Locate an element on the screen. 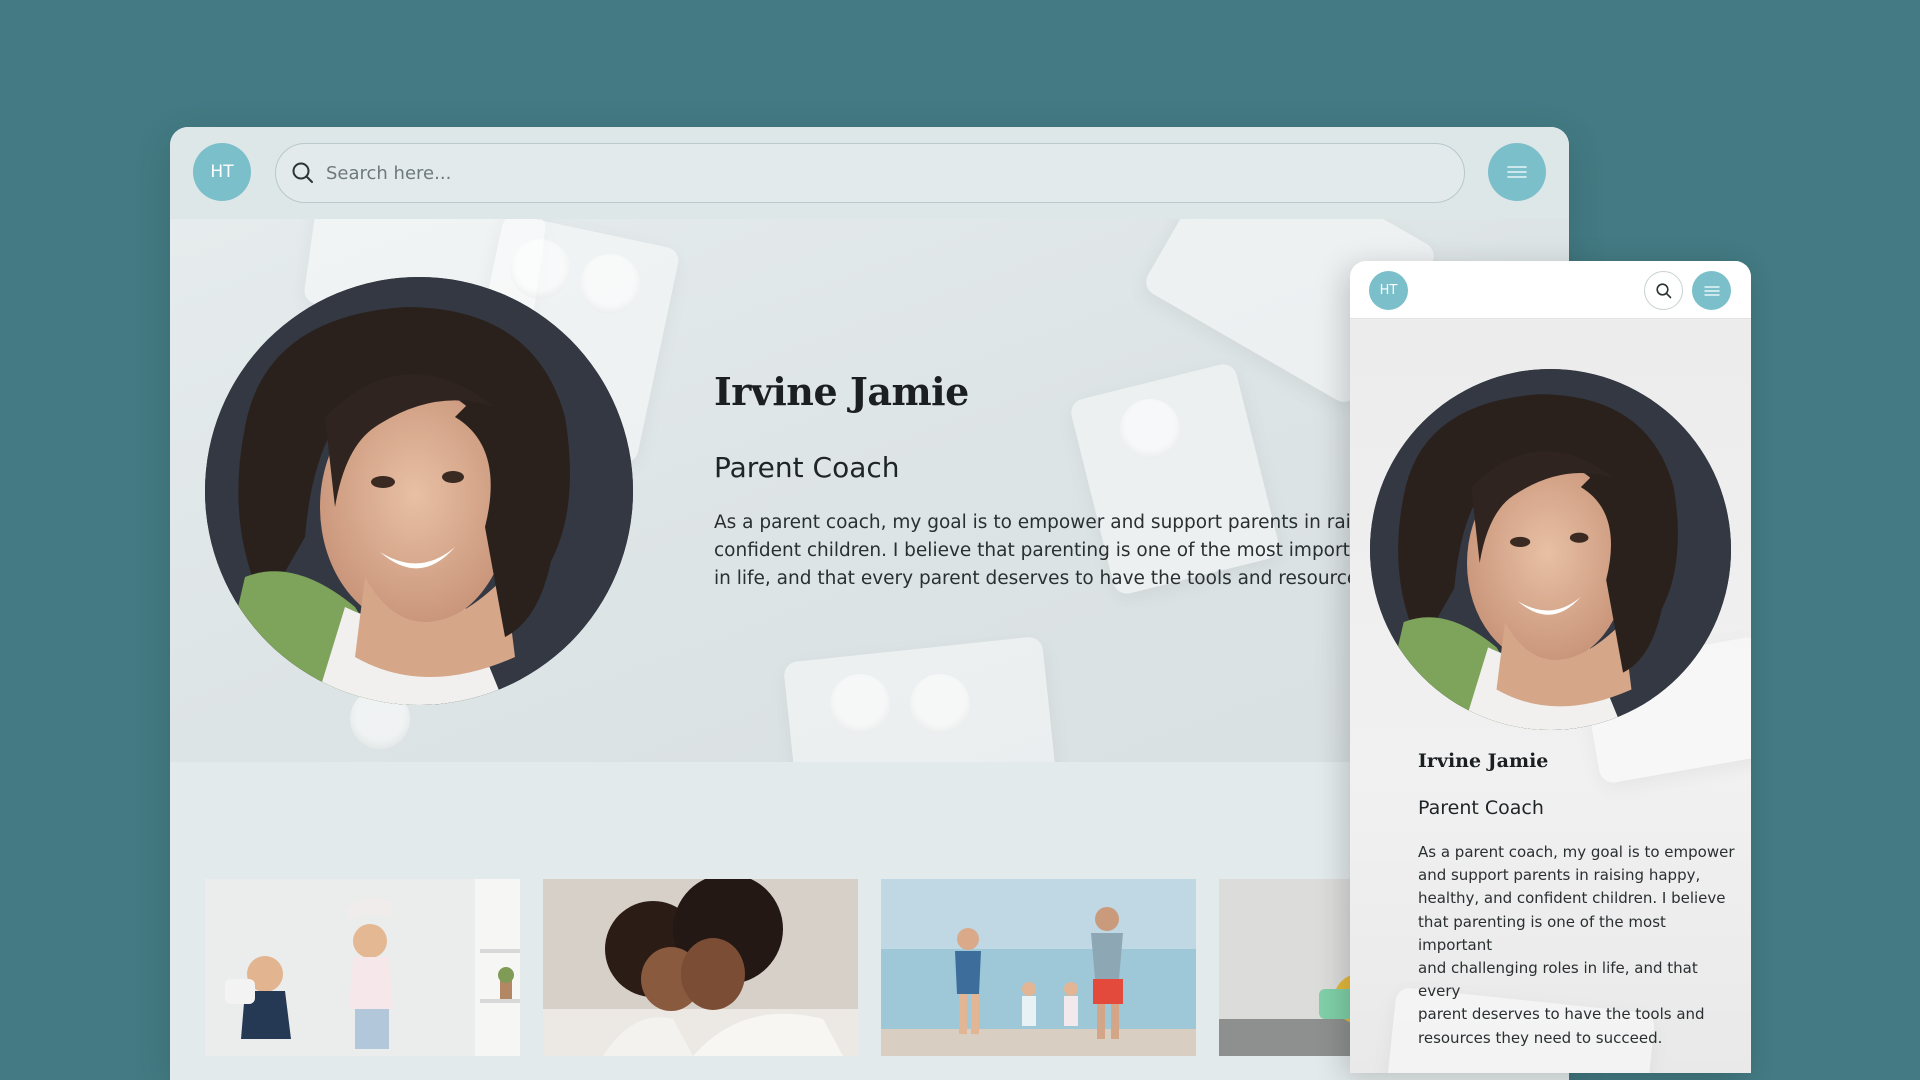 This screenshot has height=1080, width=1920. bio-line: and support parents in raising happy, is located at coordinates (1559, 875).